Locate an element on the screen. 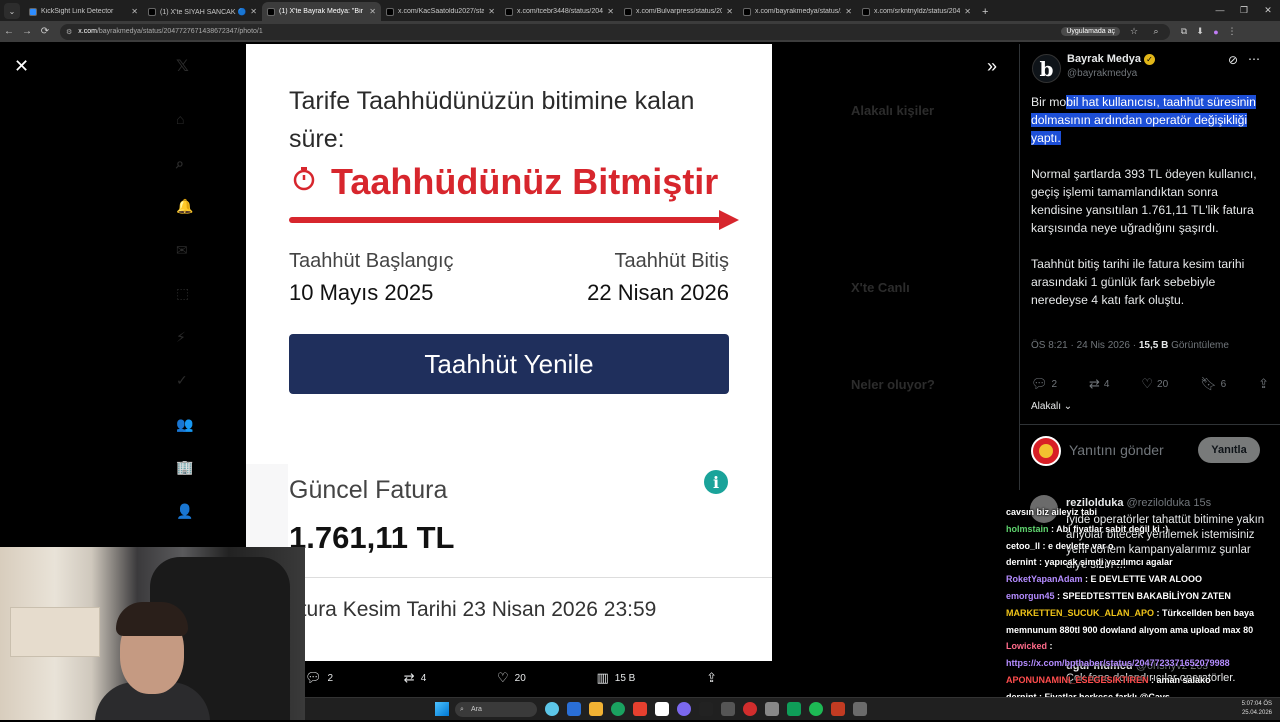  chat-username: cetoo_ll is located at coordinates (1023, 545).